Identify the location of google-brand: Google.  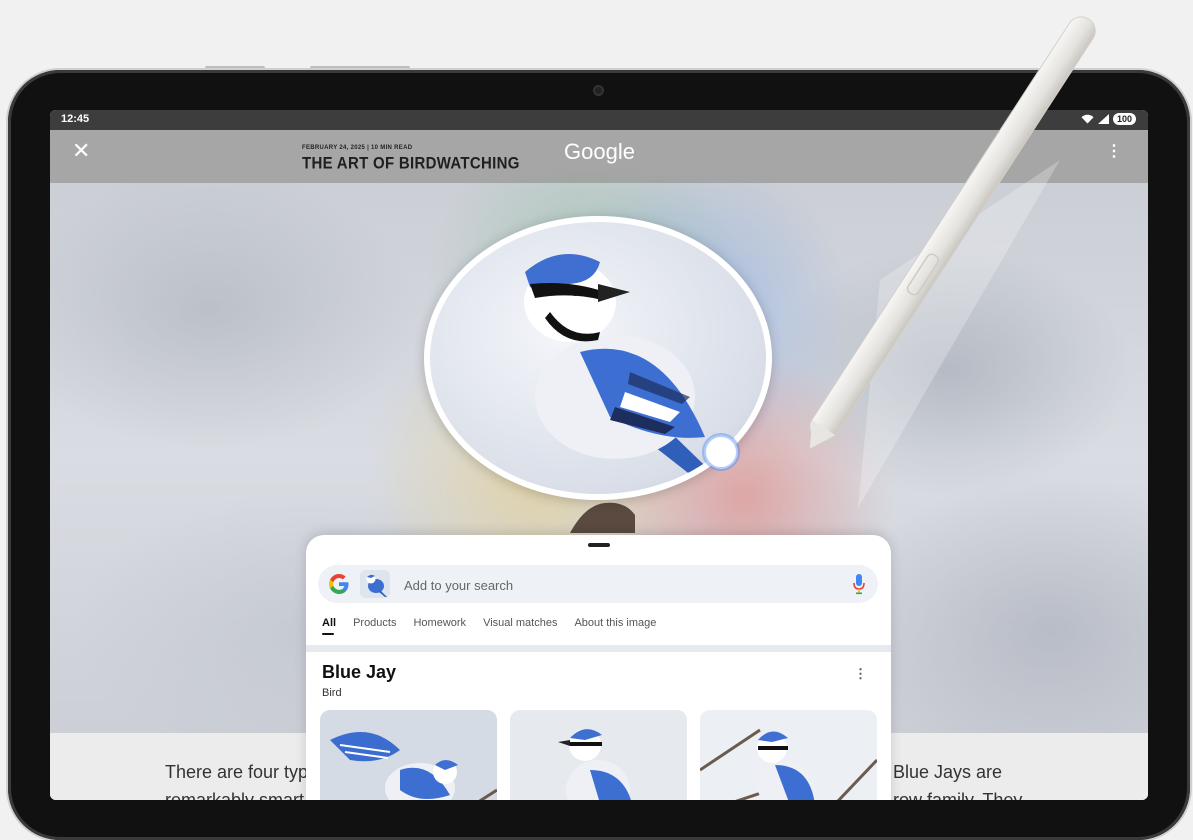
(599, 151).